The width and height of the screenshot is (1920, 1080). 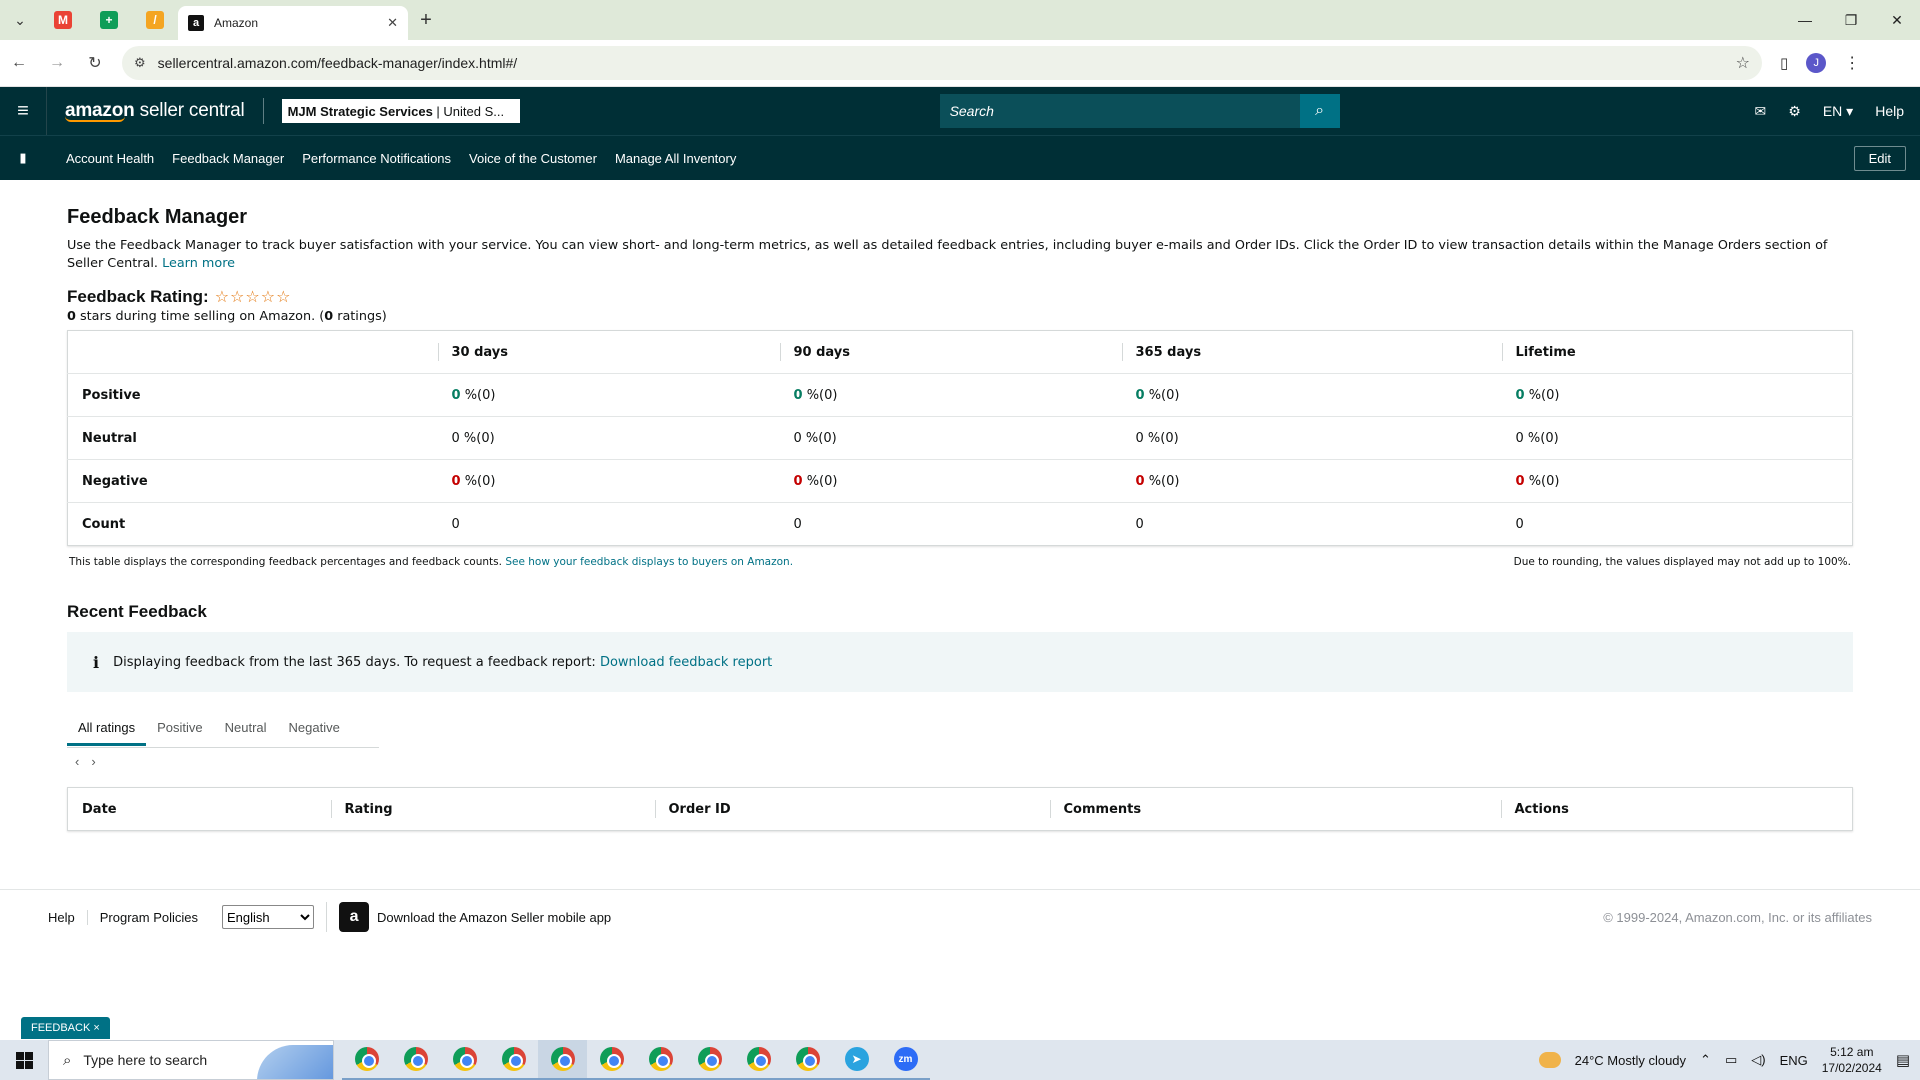 I want to click on hamburger-menu-icon: ≡, so click(x=23, y=111).